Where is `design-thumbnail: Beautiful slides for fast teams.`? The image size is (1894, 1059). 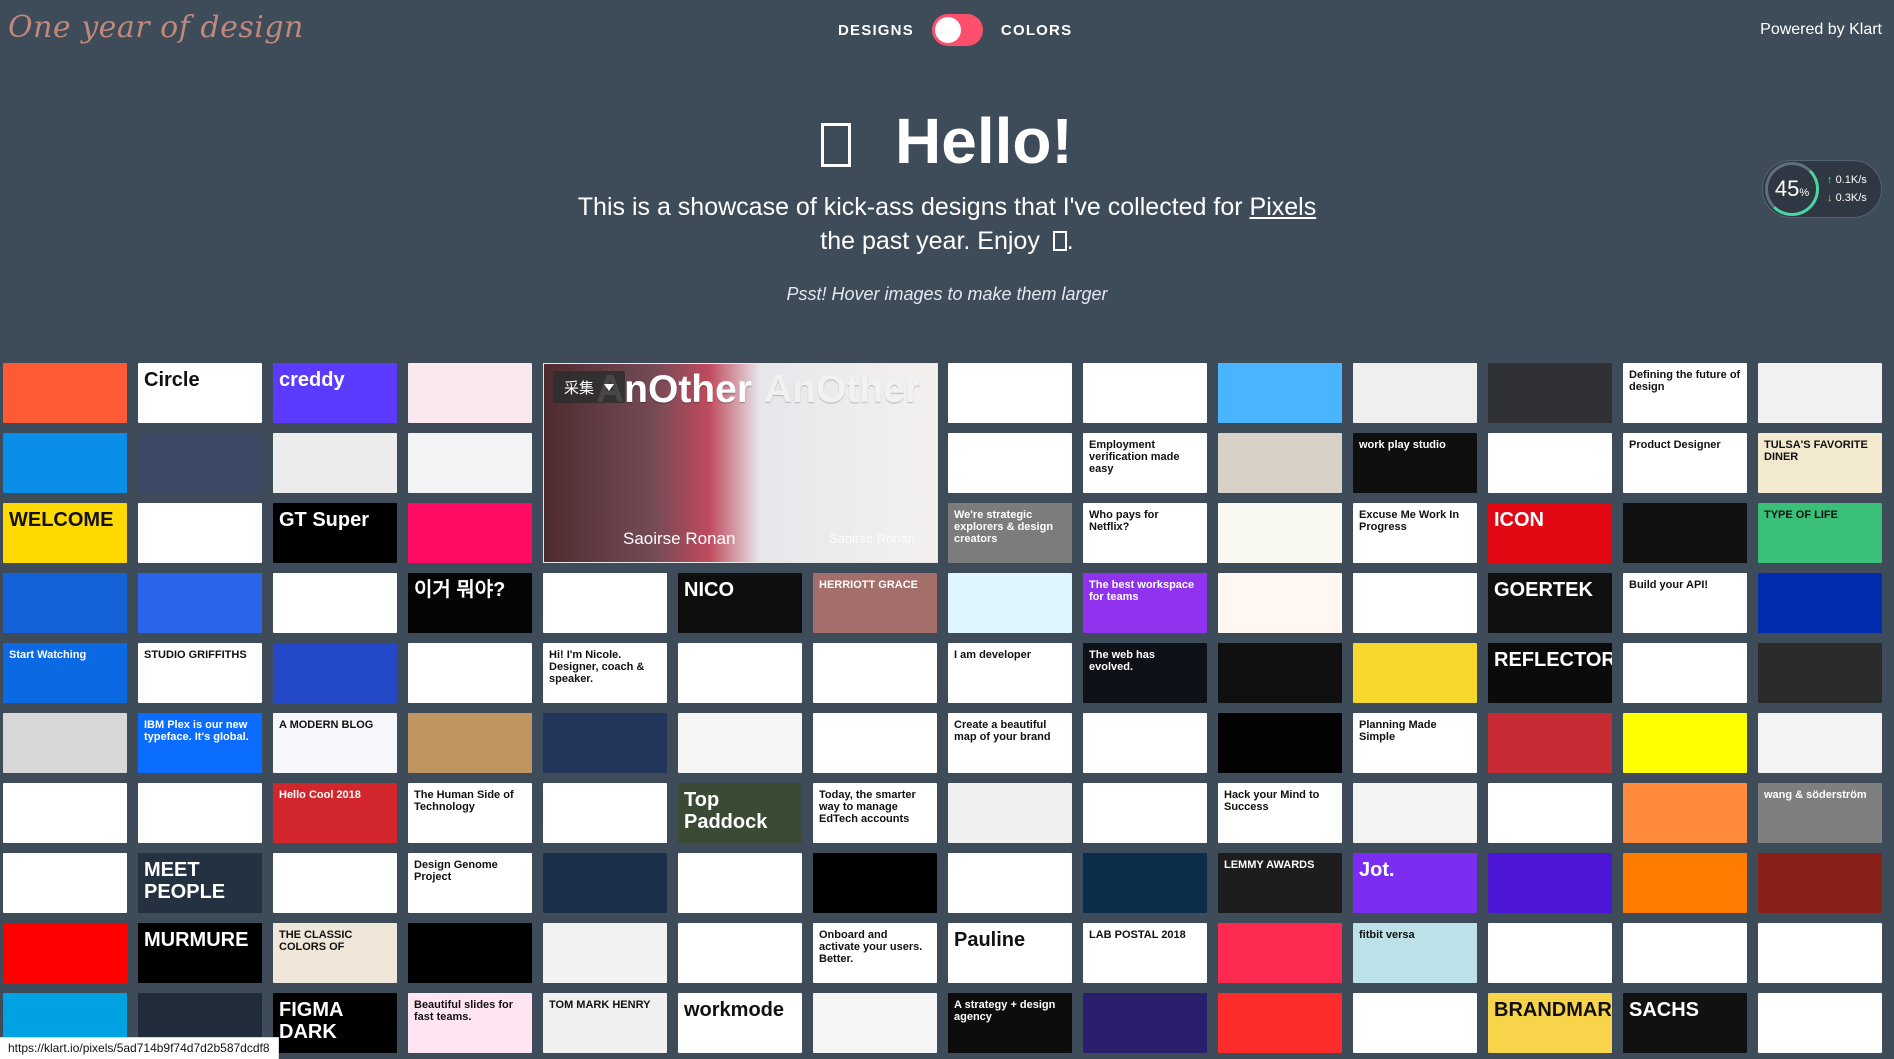
design-thumbnail: Beautiful slides for fast teams. is located at coordinates (470, 1023).